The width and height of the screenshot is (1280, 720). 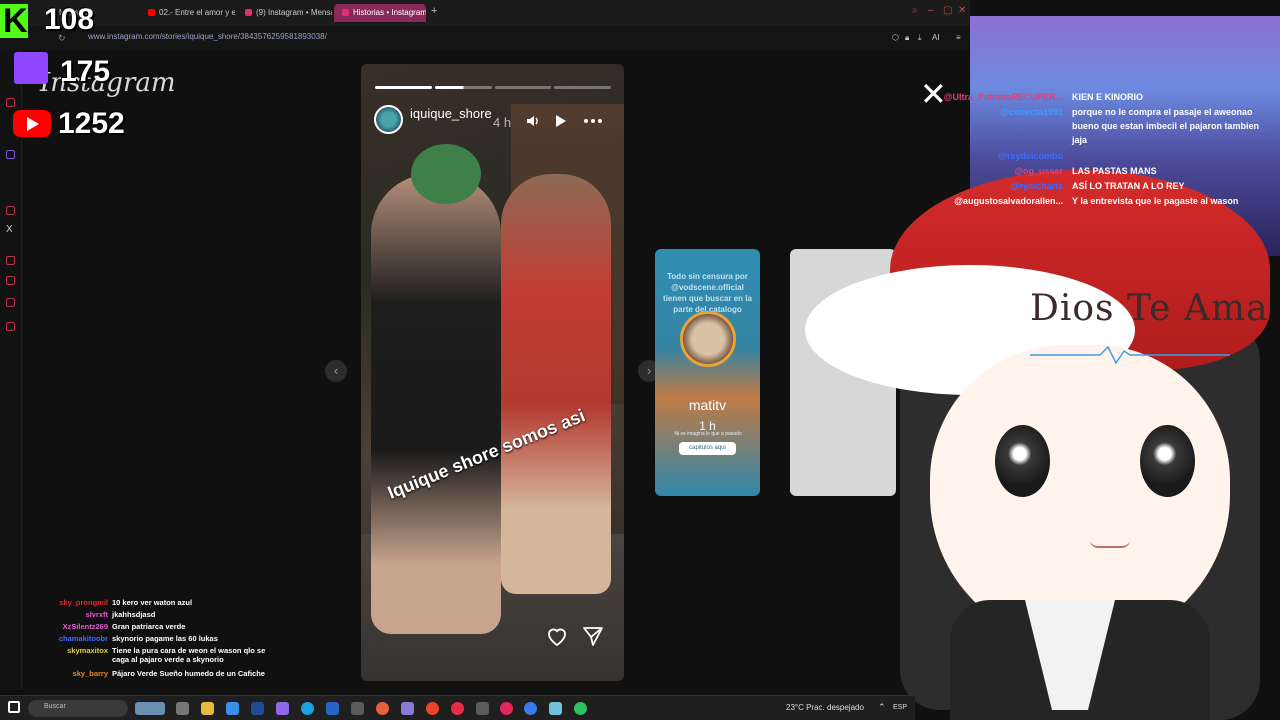 What do you see at coordinates (96, 614) in the screenshot?
I see `chat-username: slvrxft` at bounding box center [96, 614].